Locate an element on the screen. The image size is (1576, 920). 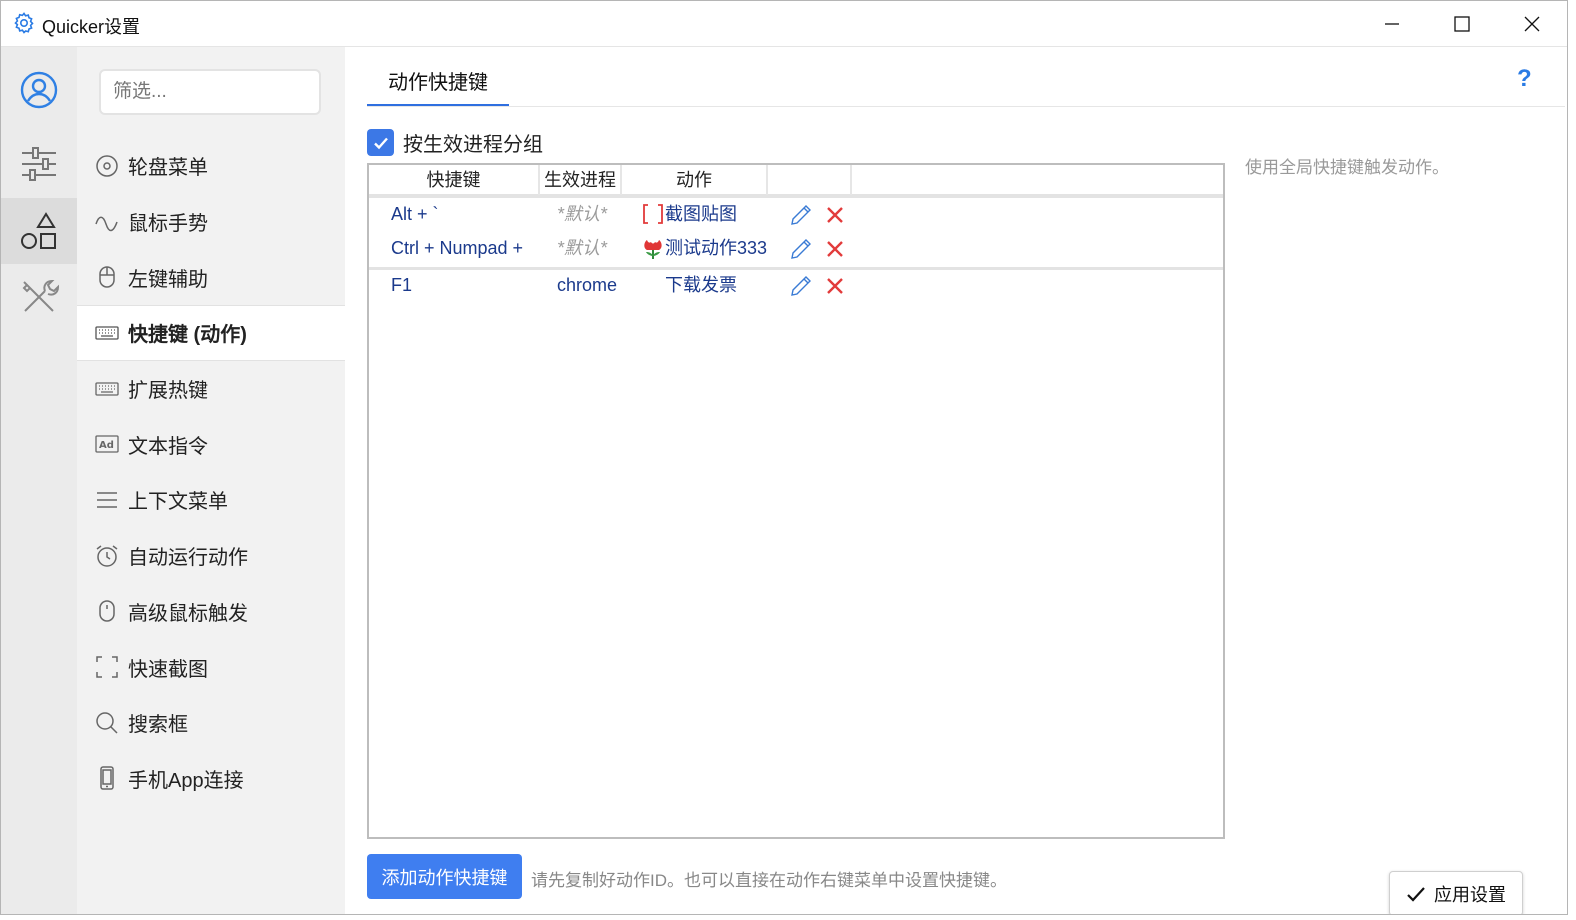
close-button is located at coordinates (1532, 23).